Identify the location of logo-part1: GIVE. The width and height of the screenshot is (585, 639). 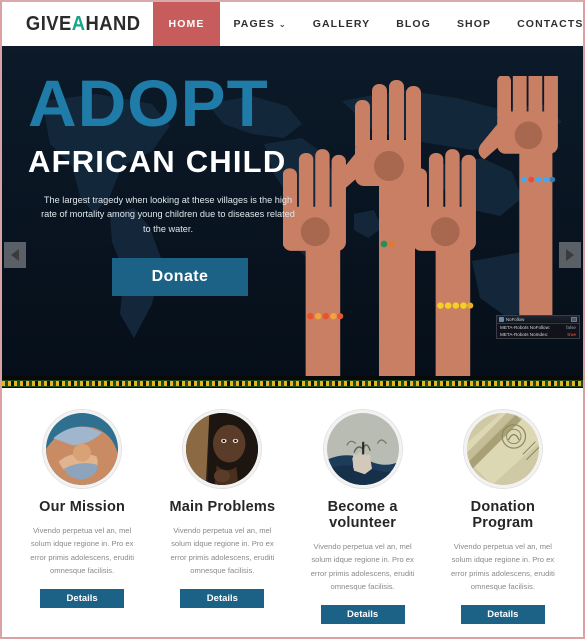
(48, 23).